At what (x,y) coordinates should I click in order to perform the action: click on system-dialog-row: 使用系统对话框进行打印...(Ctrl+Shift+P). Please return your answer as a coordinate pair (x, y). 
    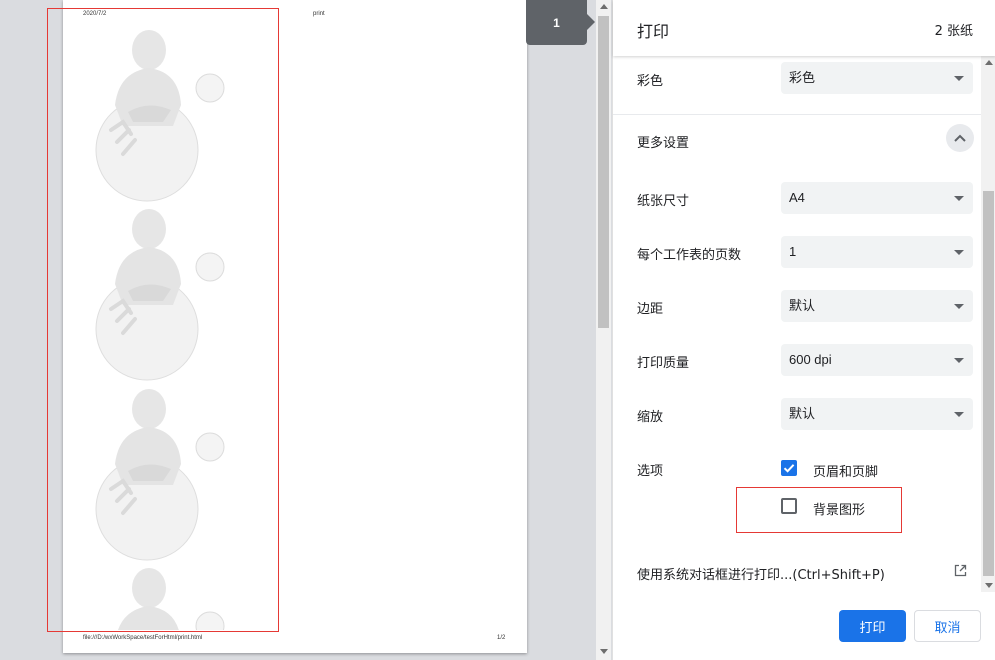
    Looking at the image, I should click on (797, 571).